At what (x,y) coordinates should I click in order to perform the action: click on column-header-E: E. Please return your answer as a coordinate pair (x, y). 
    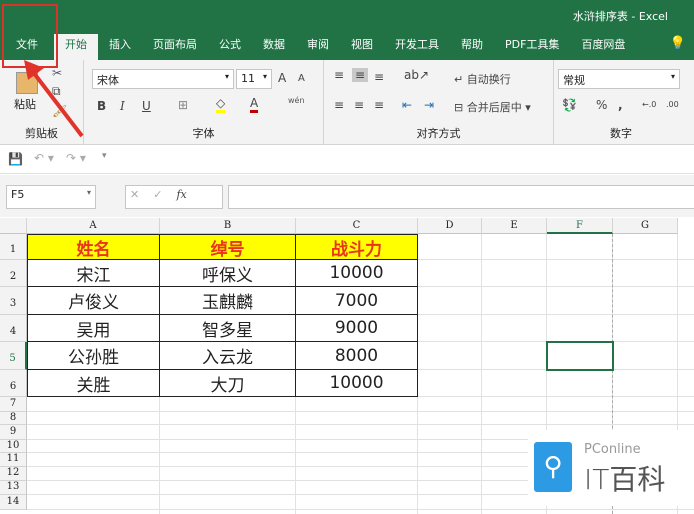
    Looking at the image, I should click on (514, 226).